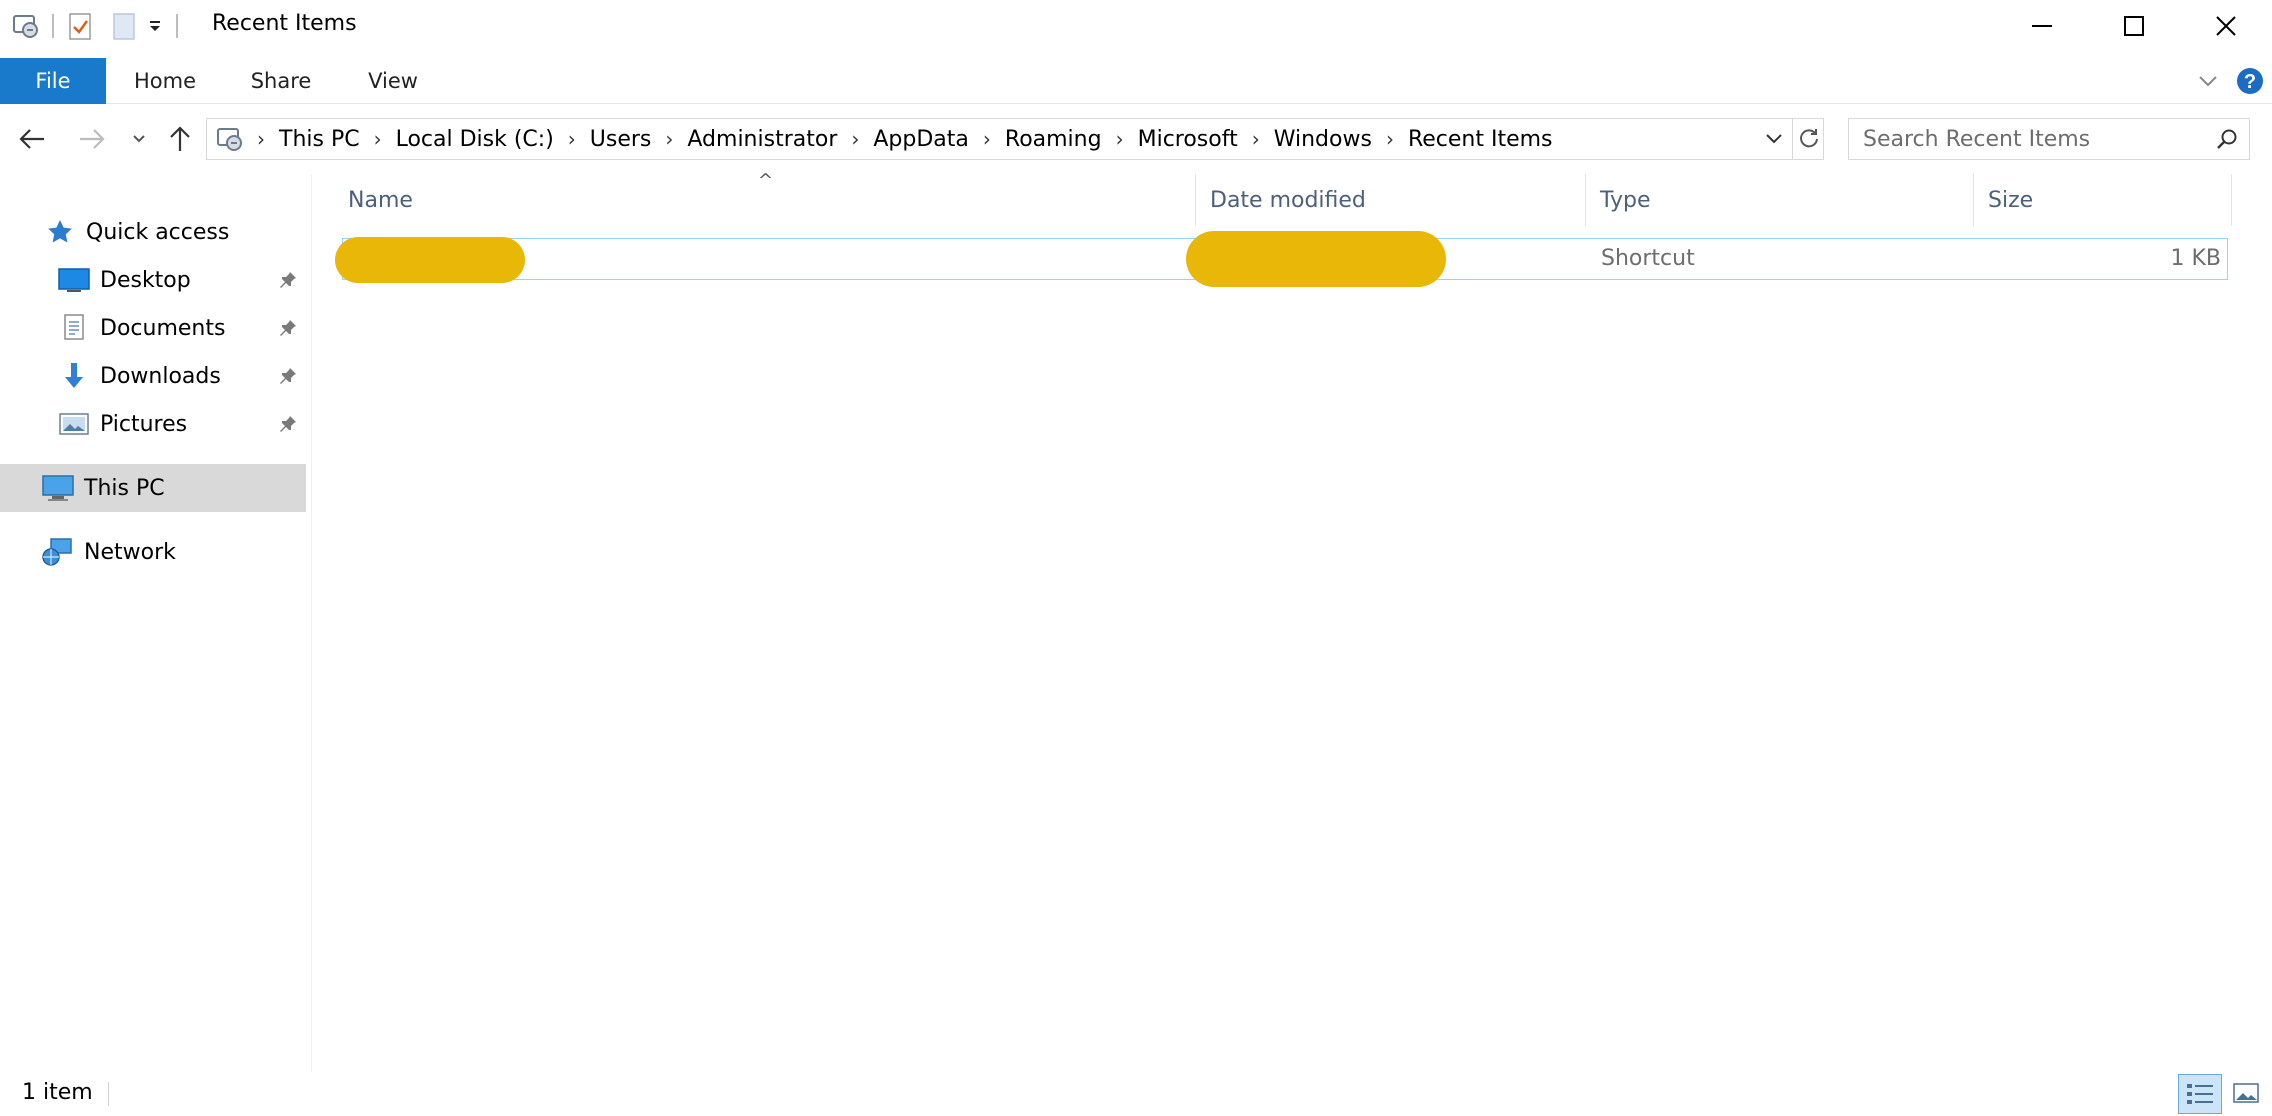 The height and width of the screenshot is (1116, 2272). What do you see at coordinates (58, 552) in the screenshot?
I see `network-icon` at bounding box center [58, 552].